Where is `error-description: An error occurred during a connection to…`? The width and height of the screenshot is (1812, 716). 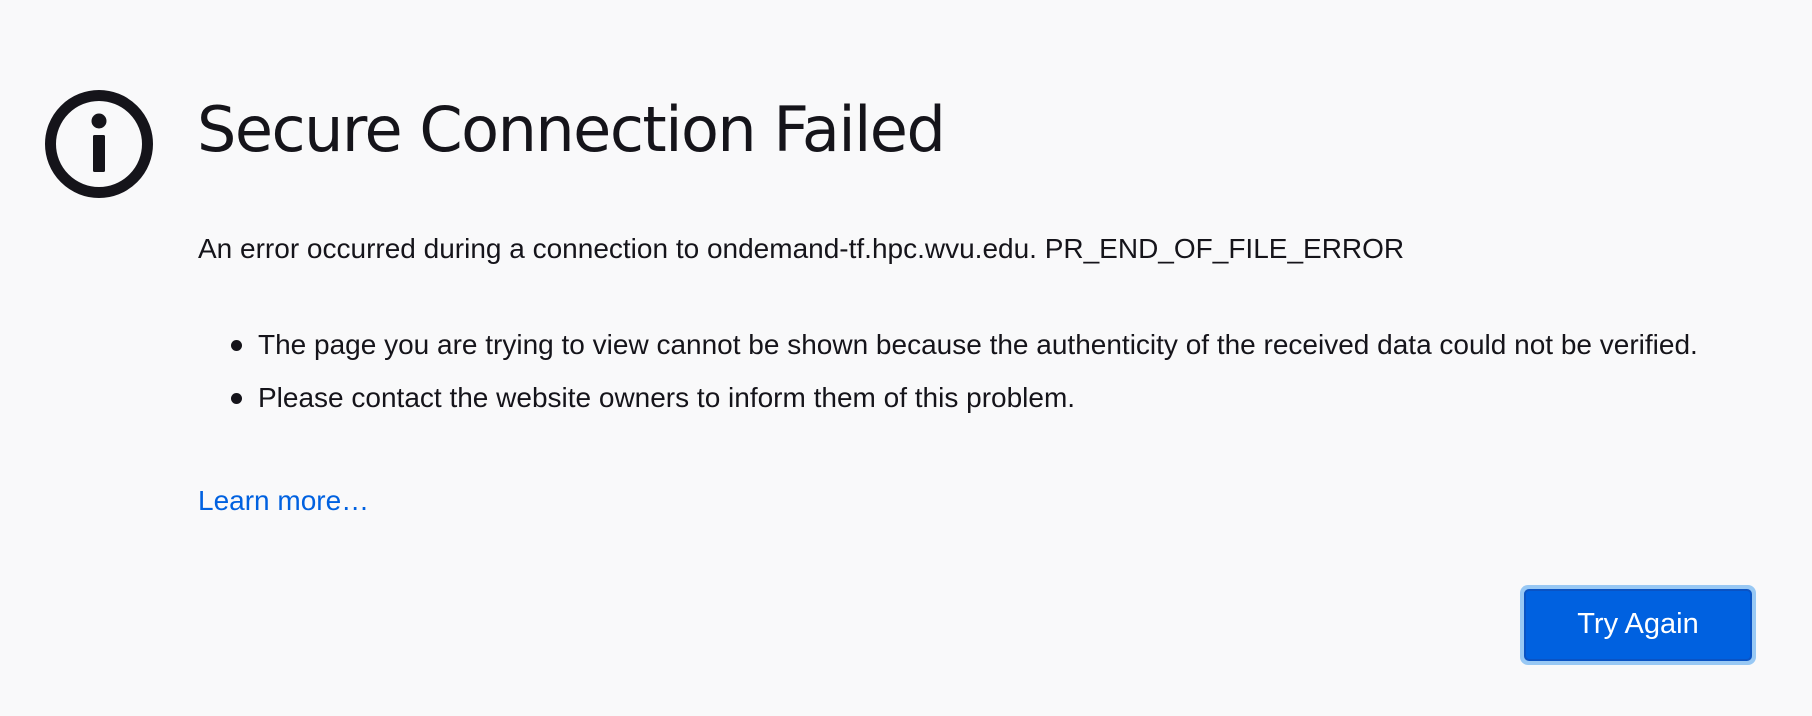
error-description: An error occurred during a connection to… is located at coordinates (801, 248).